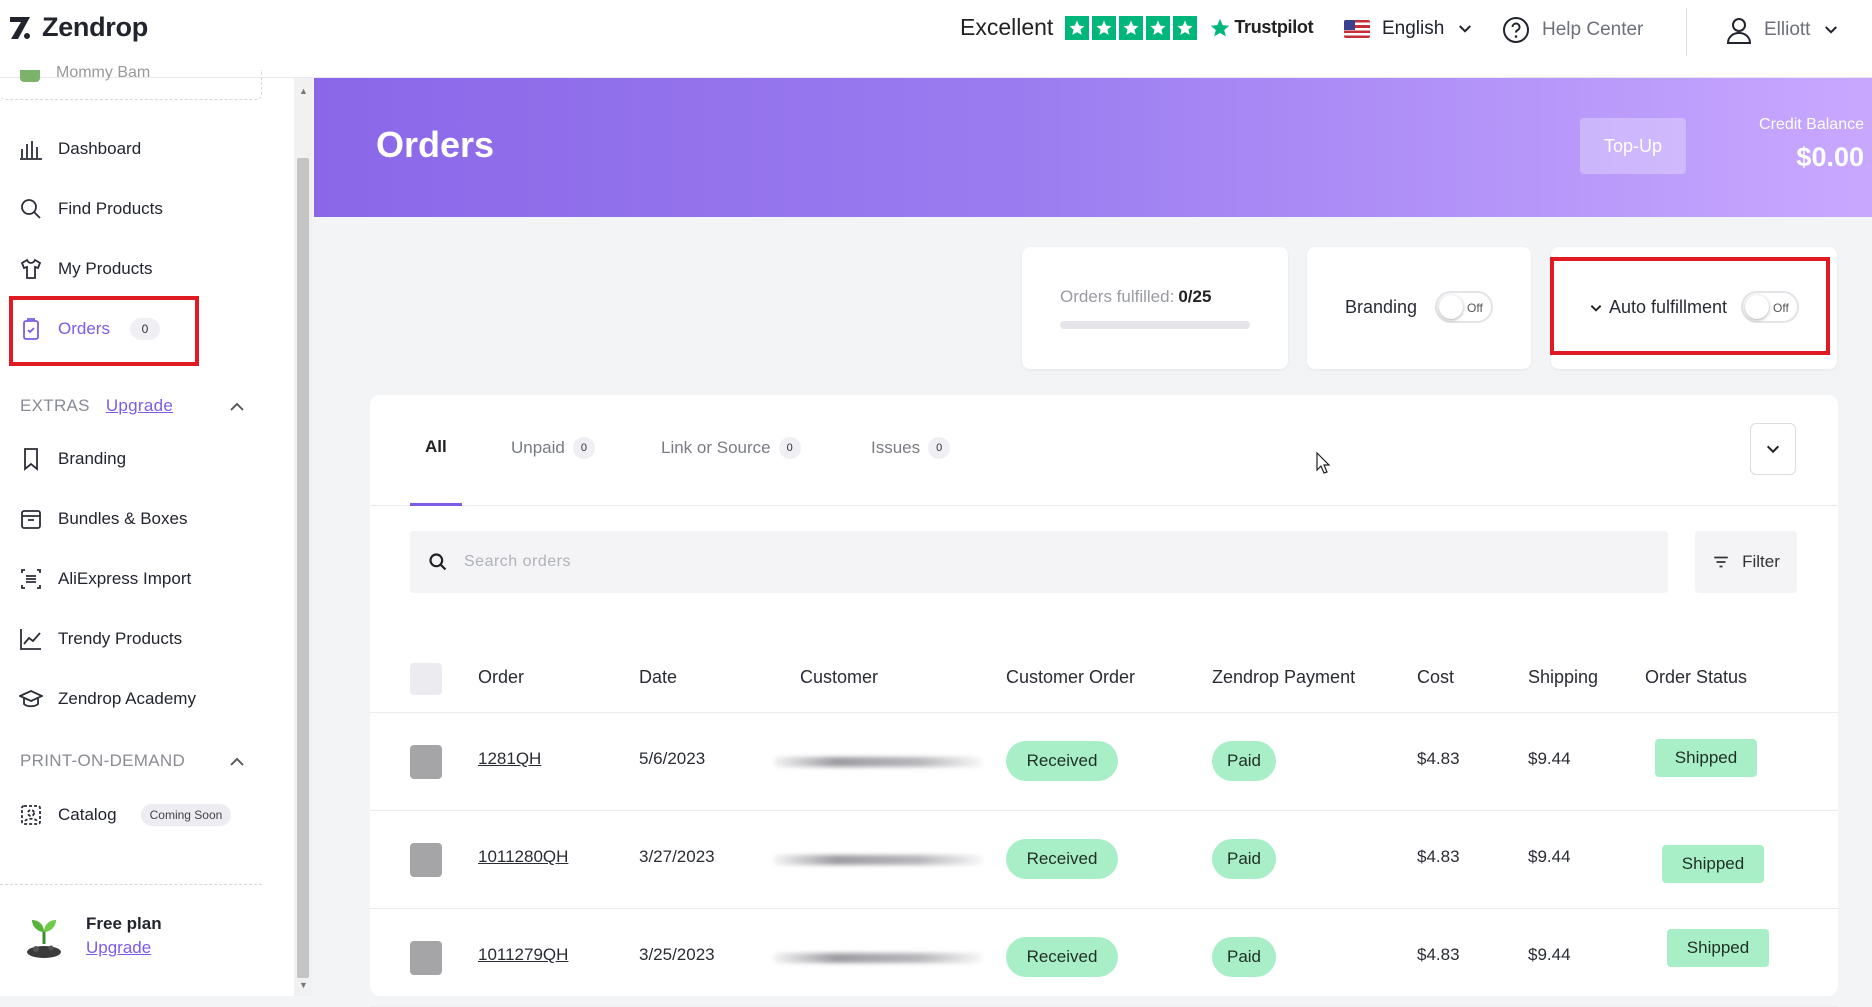 The width and height of the screenshot is (1872, 1007). I want to click on column-header: Customer Order, so click(1070, 677).